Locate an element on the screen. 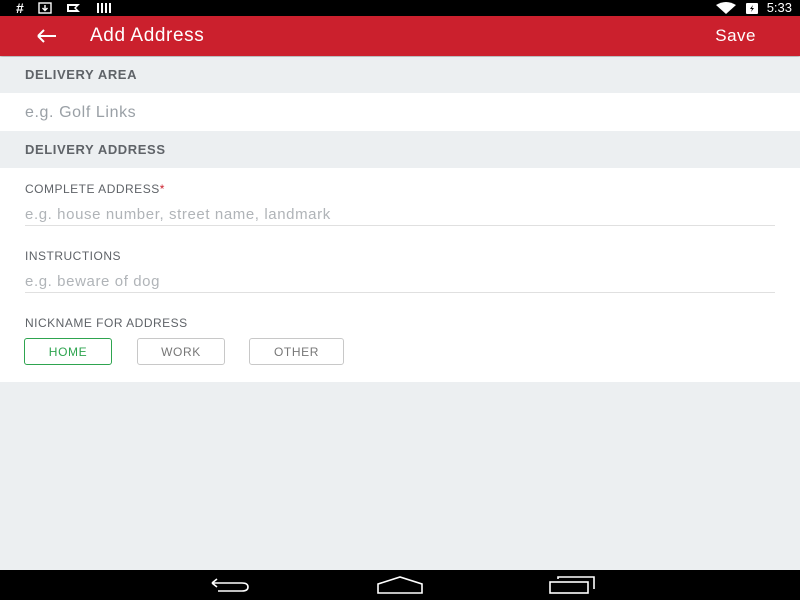 This screenshot has height=600, width=800. instructions-input is located at coordinates (400, 282).